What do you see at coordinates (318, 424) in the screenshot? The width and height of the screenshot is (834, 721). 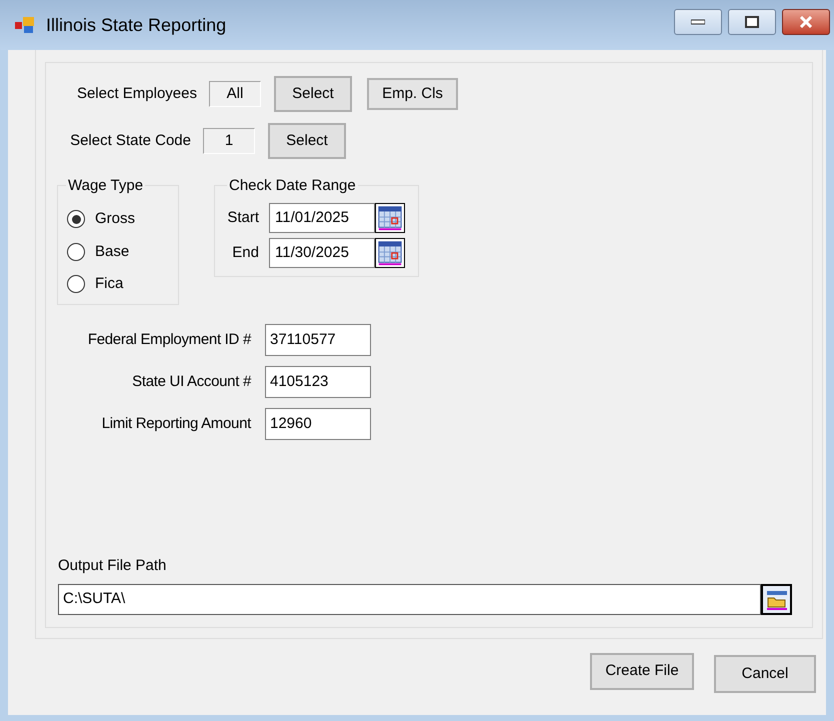 I see `input-field: 12960` at bounding box center [318, 424].